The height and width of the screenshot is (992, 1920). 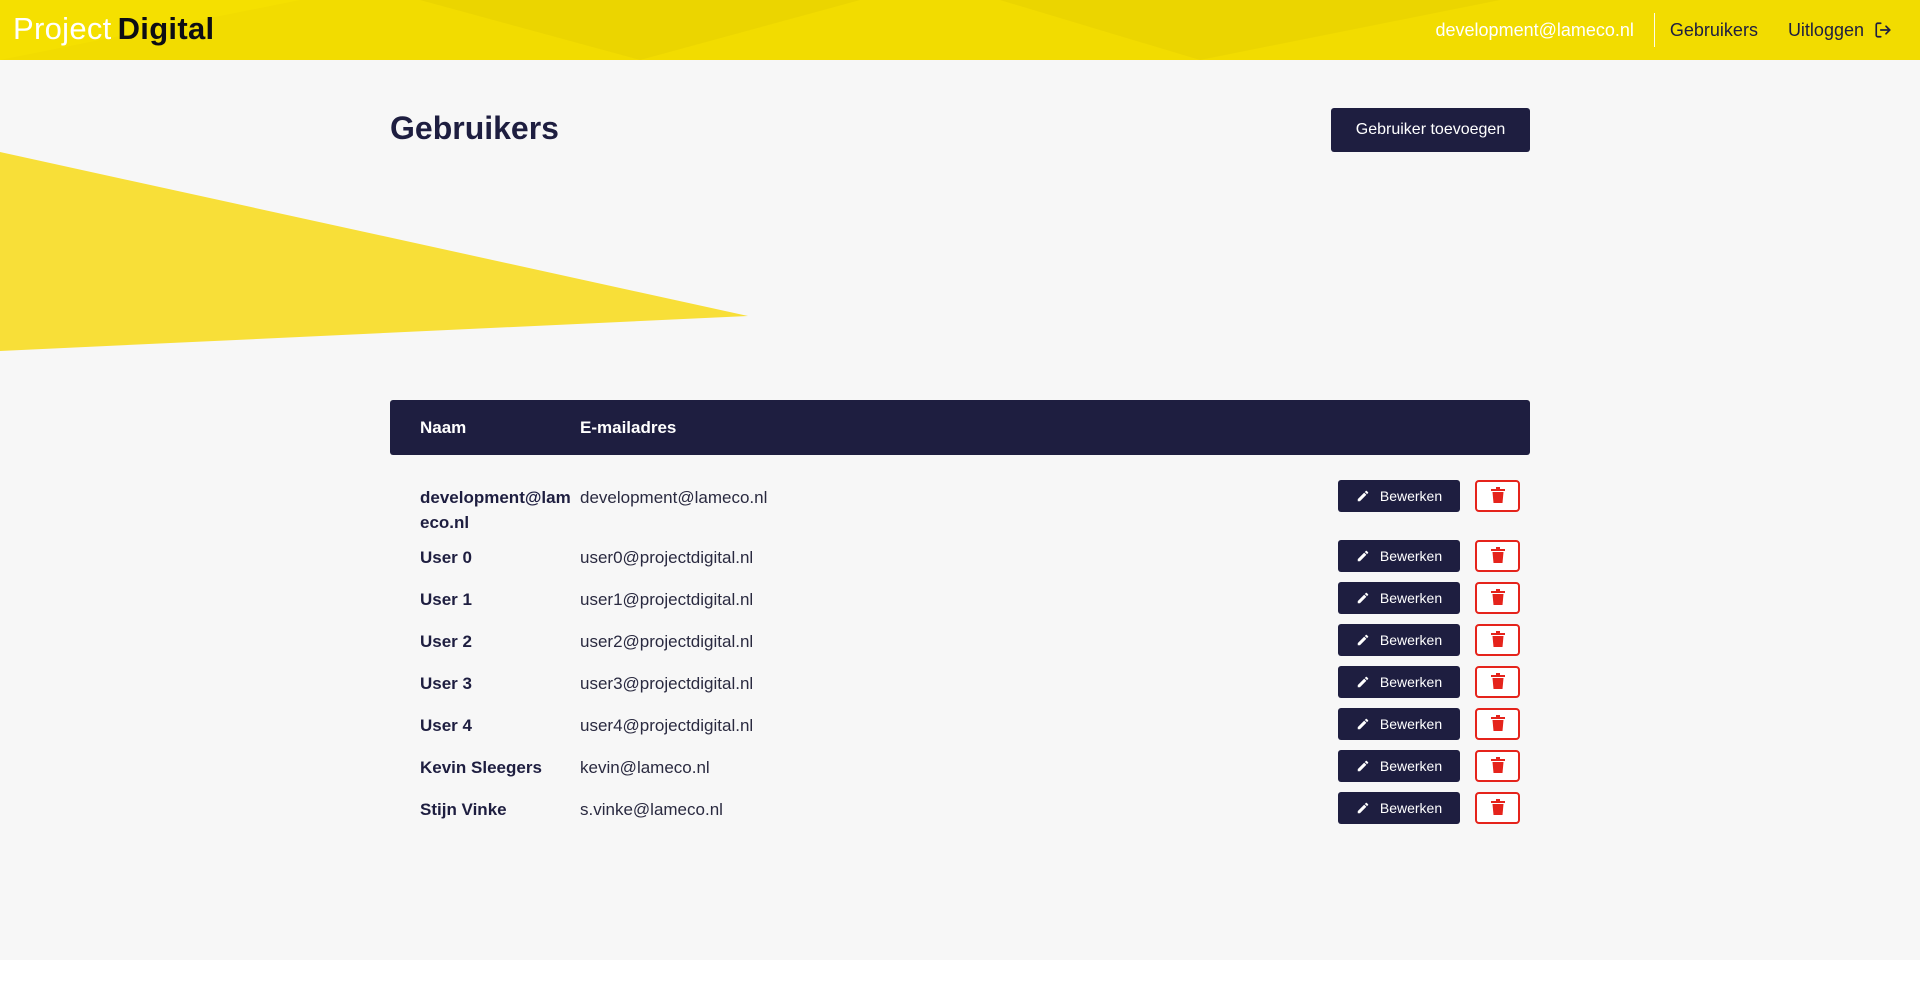 I want to click on user-name: User 4, so click(x=446, y=725).